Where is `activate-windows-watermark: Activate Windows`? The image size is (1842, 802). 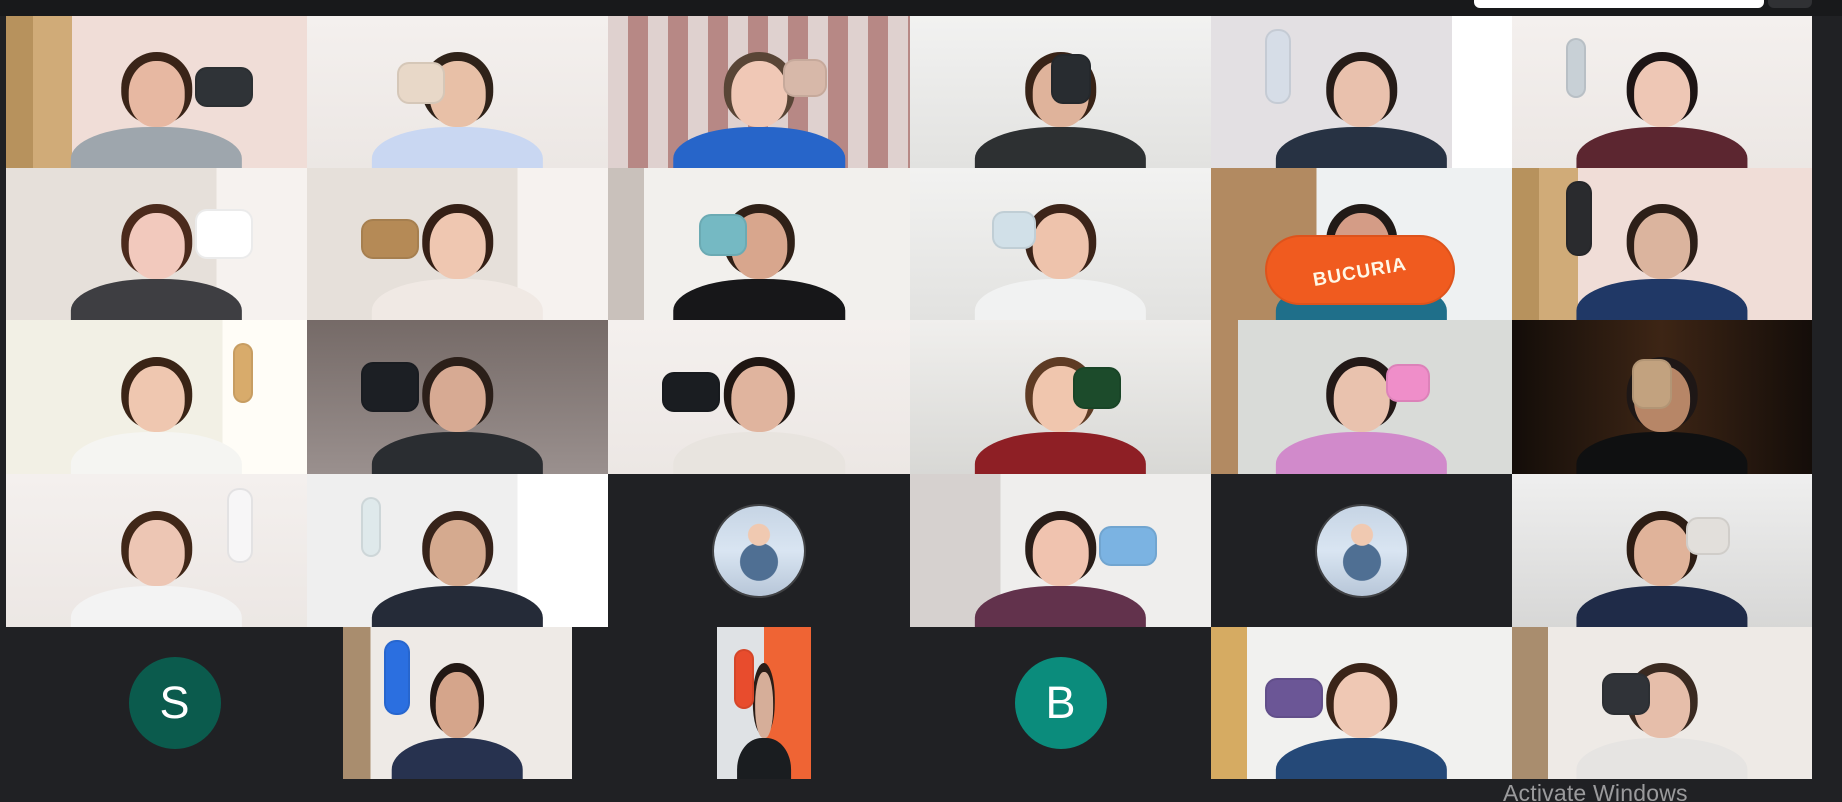
activate-windows-watermark: Activate Windows is located at coordinates (1595, 791).